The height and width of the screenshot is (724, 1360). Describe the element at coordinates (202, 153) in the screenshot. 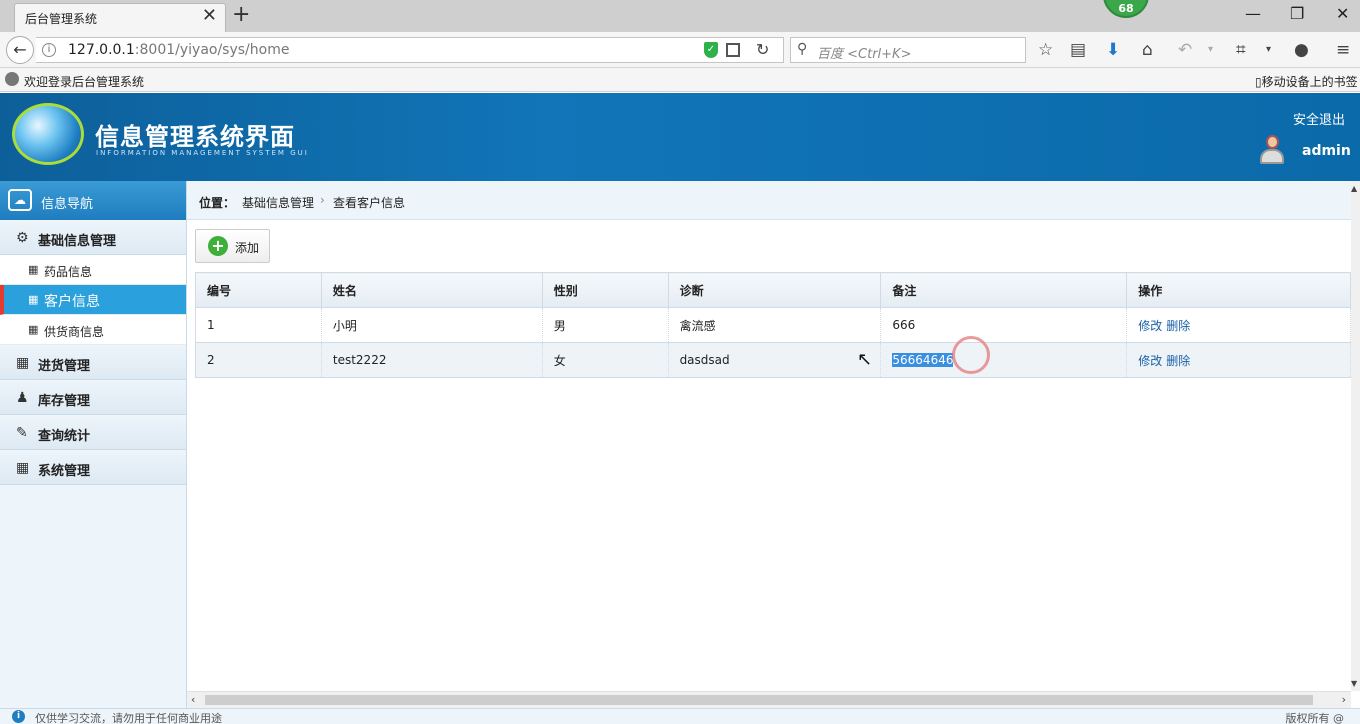

I see `app-subtitle: INFORMATION MANAGEMENT SYSTEM GUI` at that location.